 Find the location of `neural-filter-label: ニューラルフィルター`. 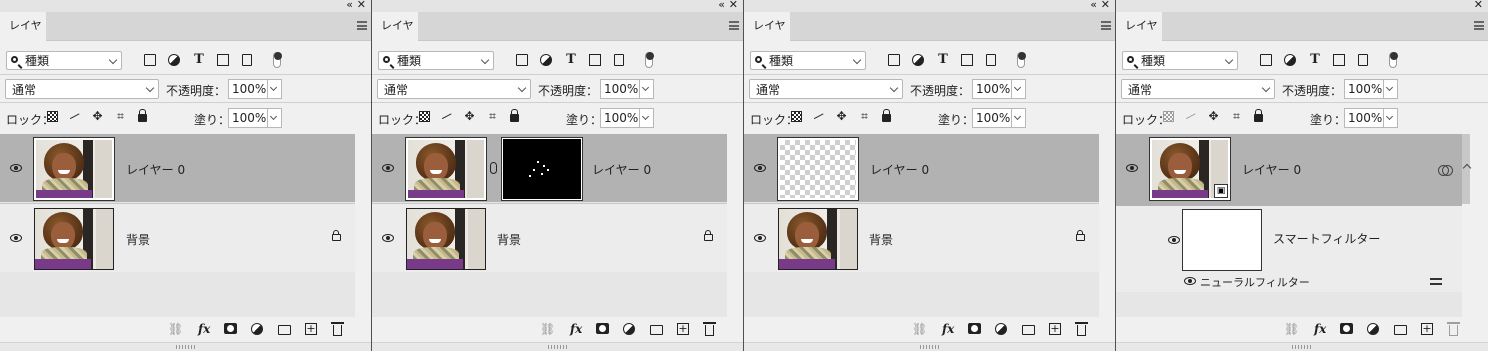

neural-filter-label: ニューラルフィルター is located at coordinates (1255, 282).